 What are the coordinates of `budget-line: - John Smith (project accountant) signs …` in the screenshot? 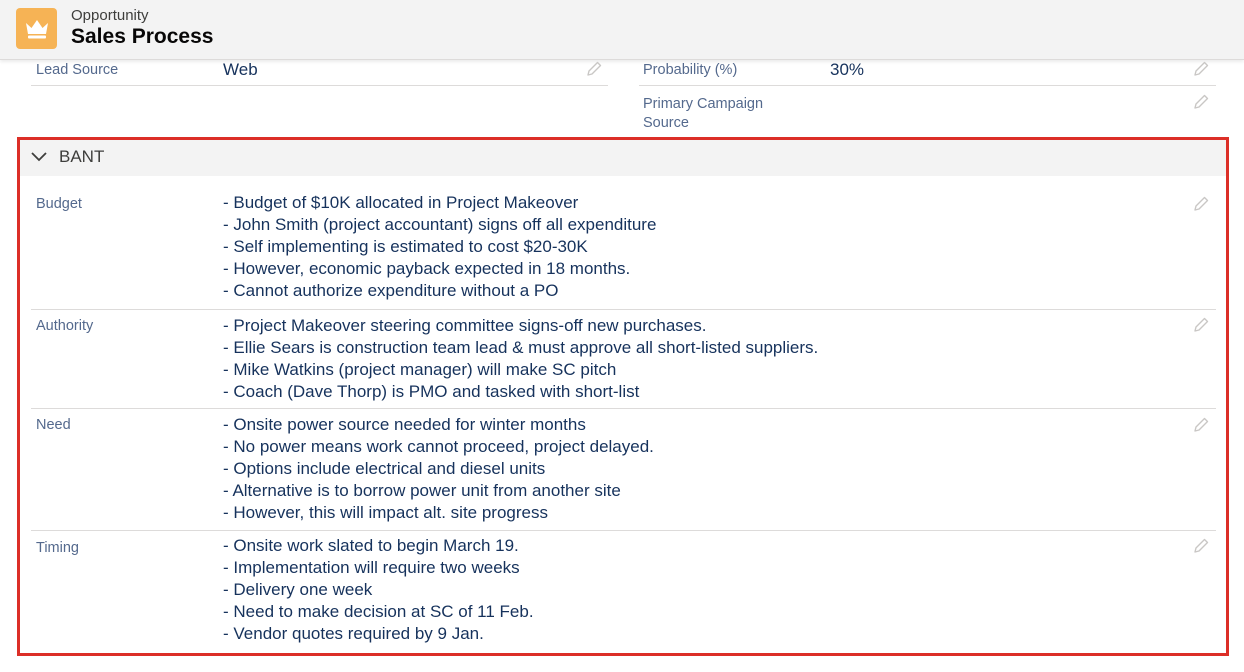 It's located at (440, 224).